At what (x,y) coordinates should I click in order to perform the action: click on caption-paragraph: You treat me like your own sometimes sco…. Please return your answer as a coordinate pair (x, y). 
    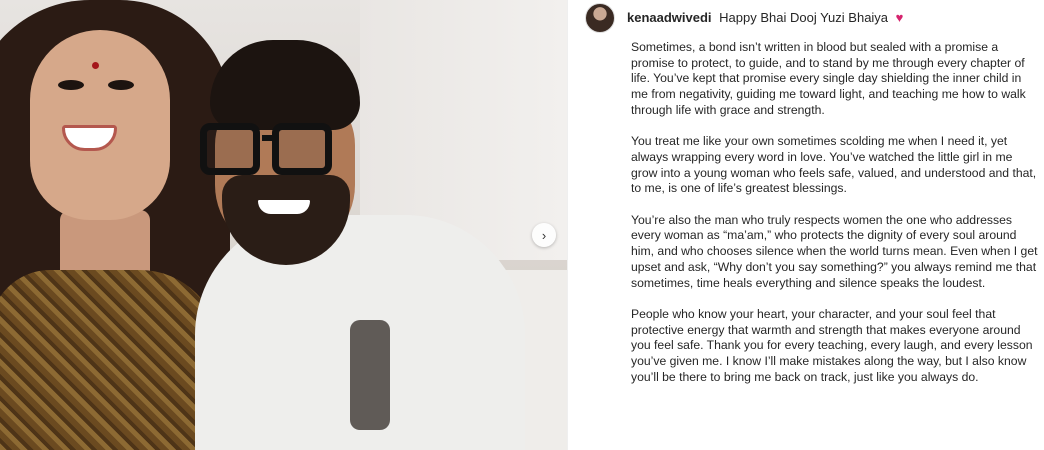
    Looking at the image, I should click on (834, 165).